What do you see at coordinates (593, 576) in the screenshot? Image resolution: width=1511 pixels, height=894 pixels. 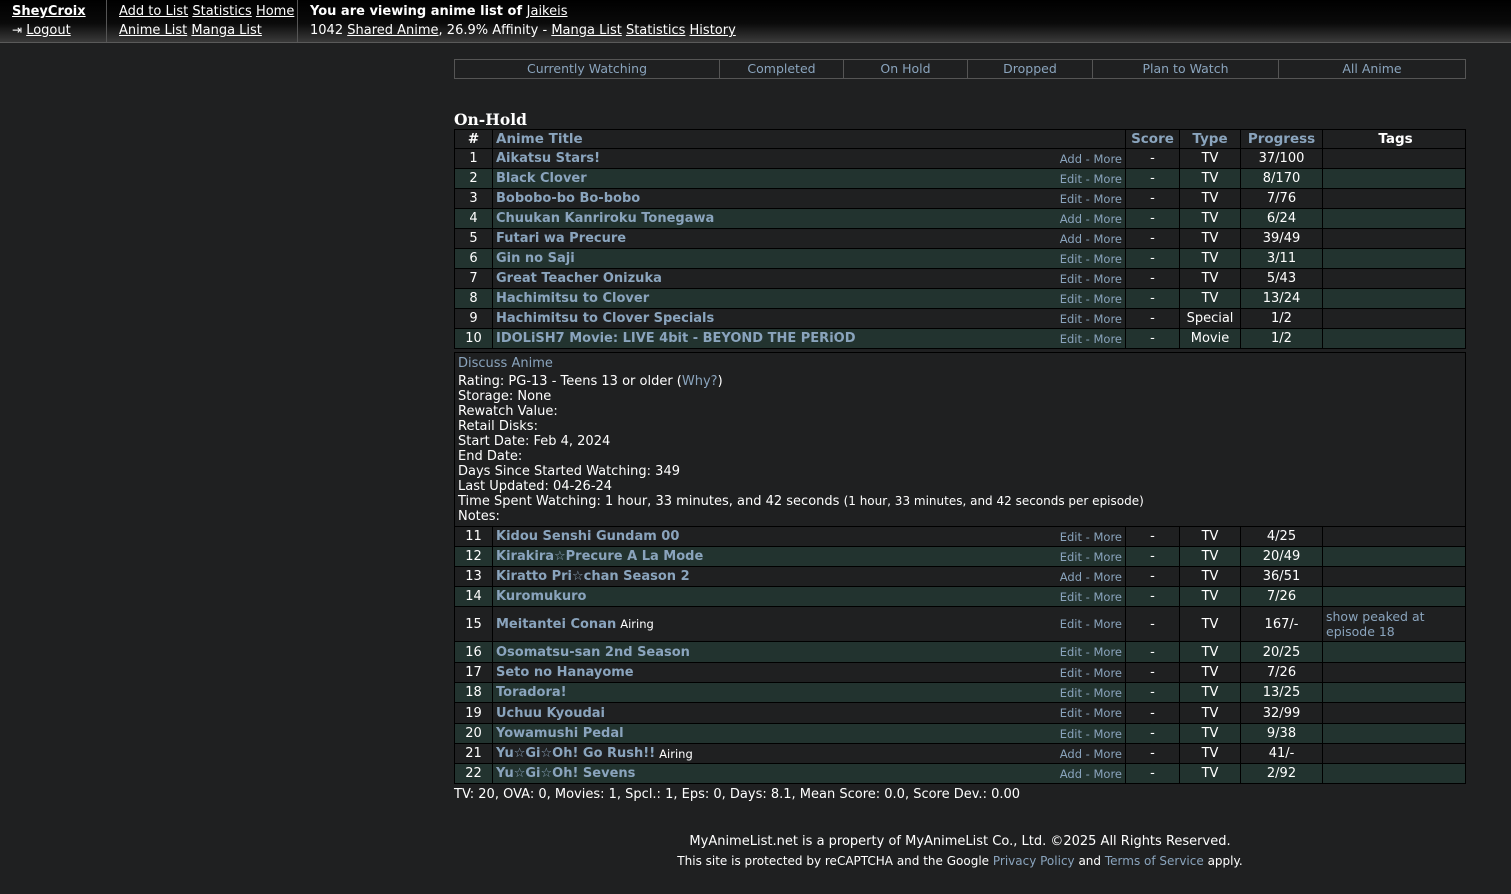 I see `anime-title-link: Kiratto Pri☆chan Season 2` at bounding box center [593, 576].